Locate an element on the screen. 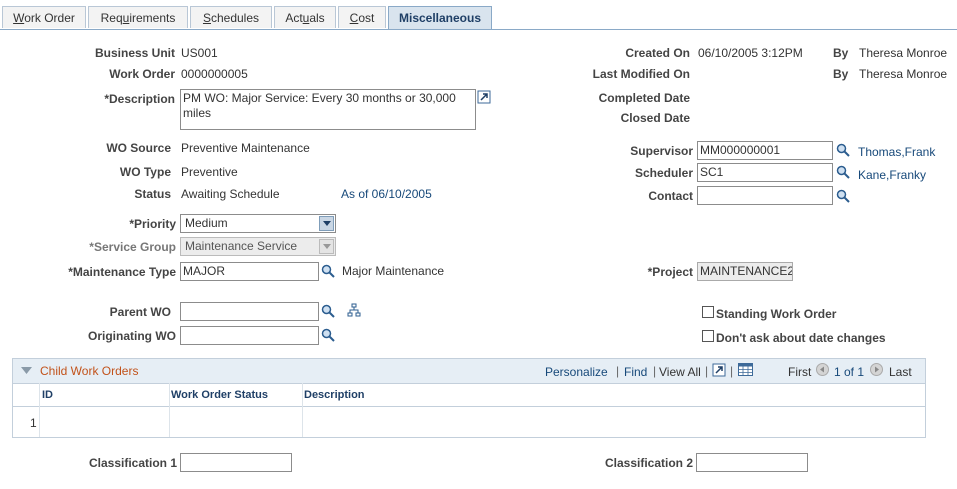 The image size is (957, 489). description-label: *Description is located at coordinates (139, 99).